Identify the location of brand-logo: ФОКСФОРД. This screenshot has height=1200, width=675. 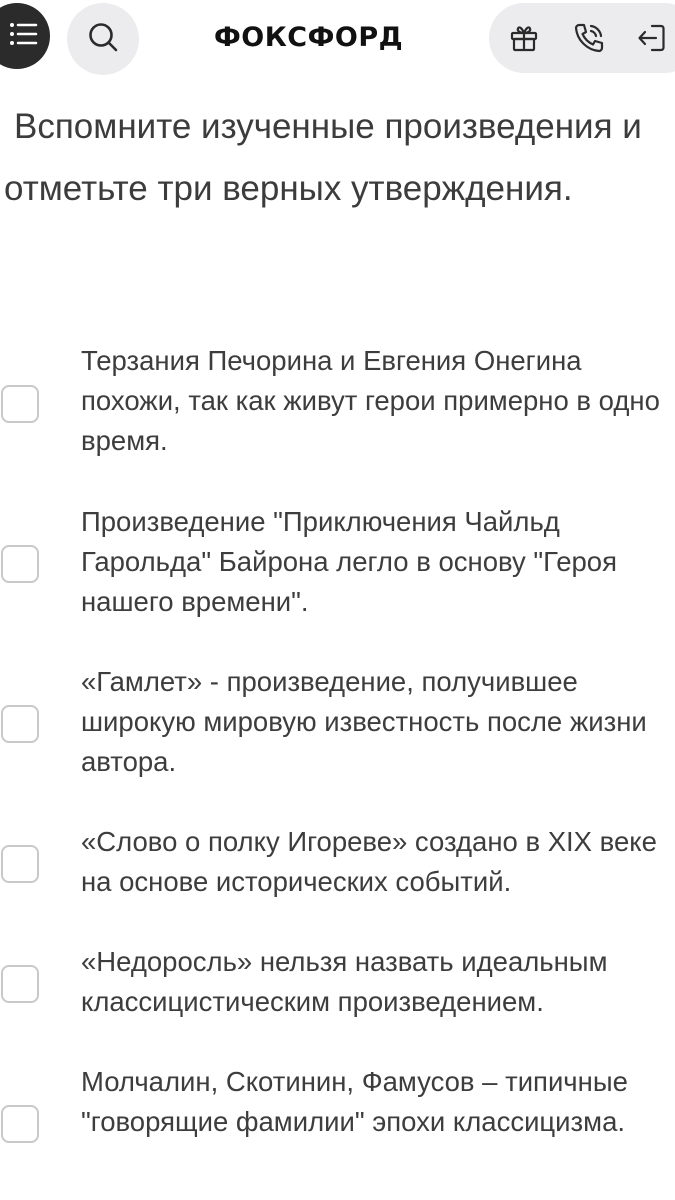
(308, 37).